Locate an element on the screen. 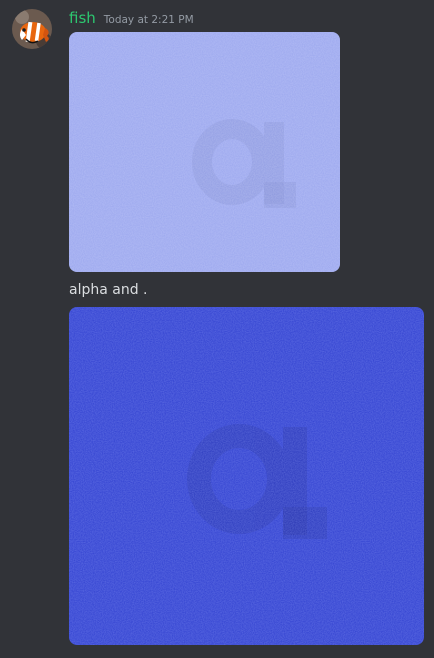 This screenshot has height=658, width=434. user-avatar is located at coordinates (32, 29).